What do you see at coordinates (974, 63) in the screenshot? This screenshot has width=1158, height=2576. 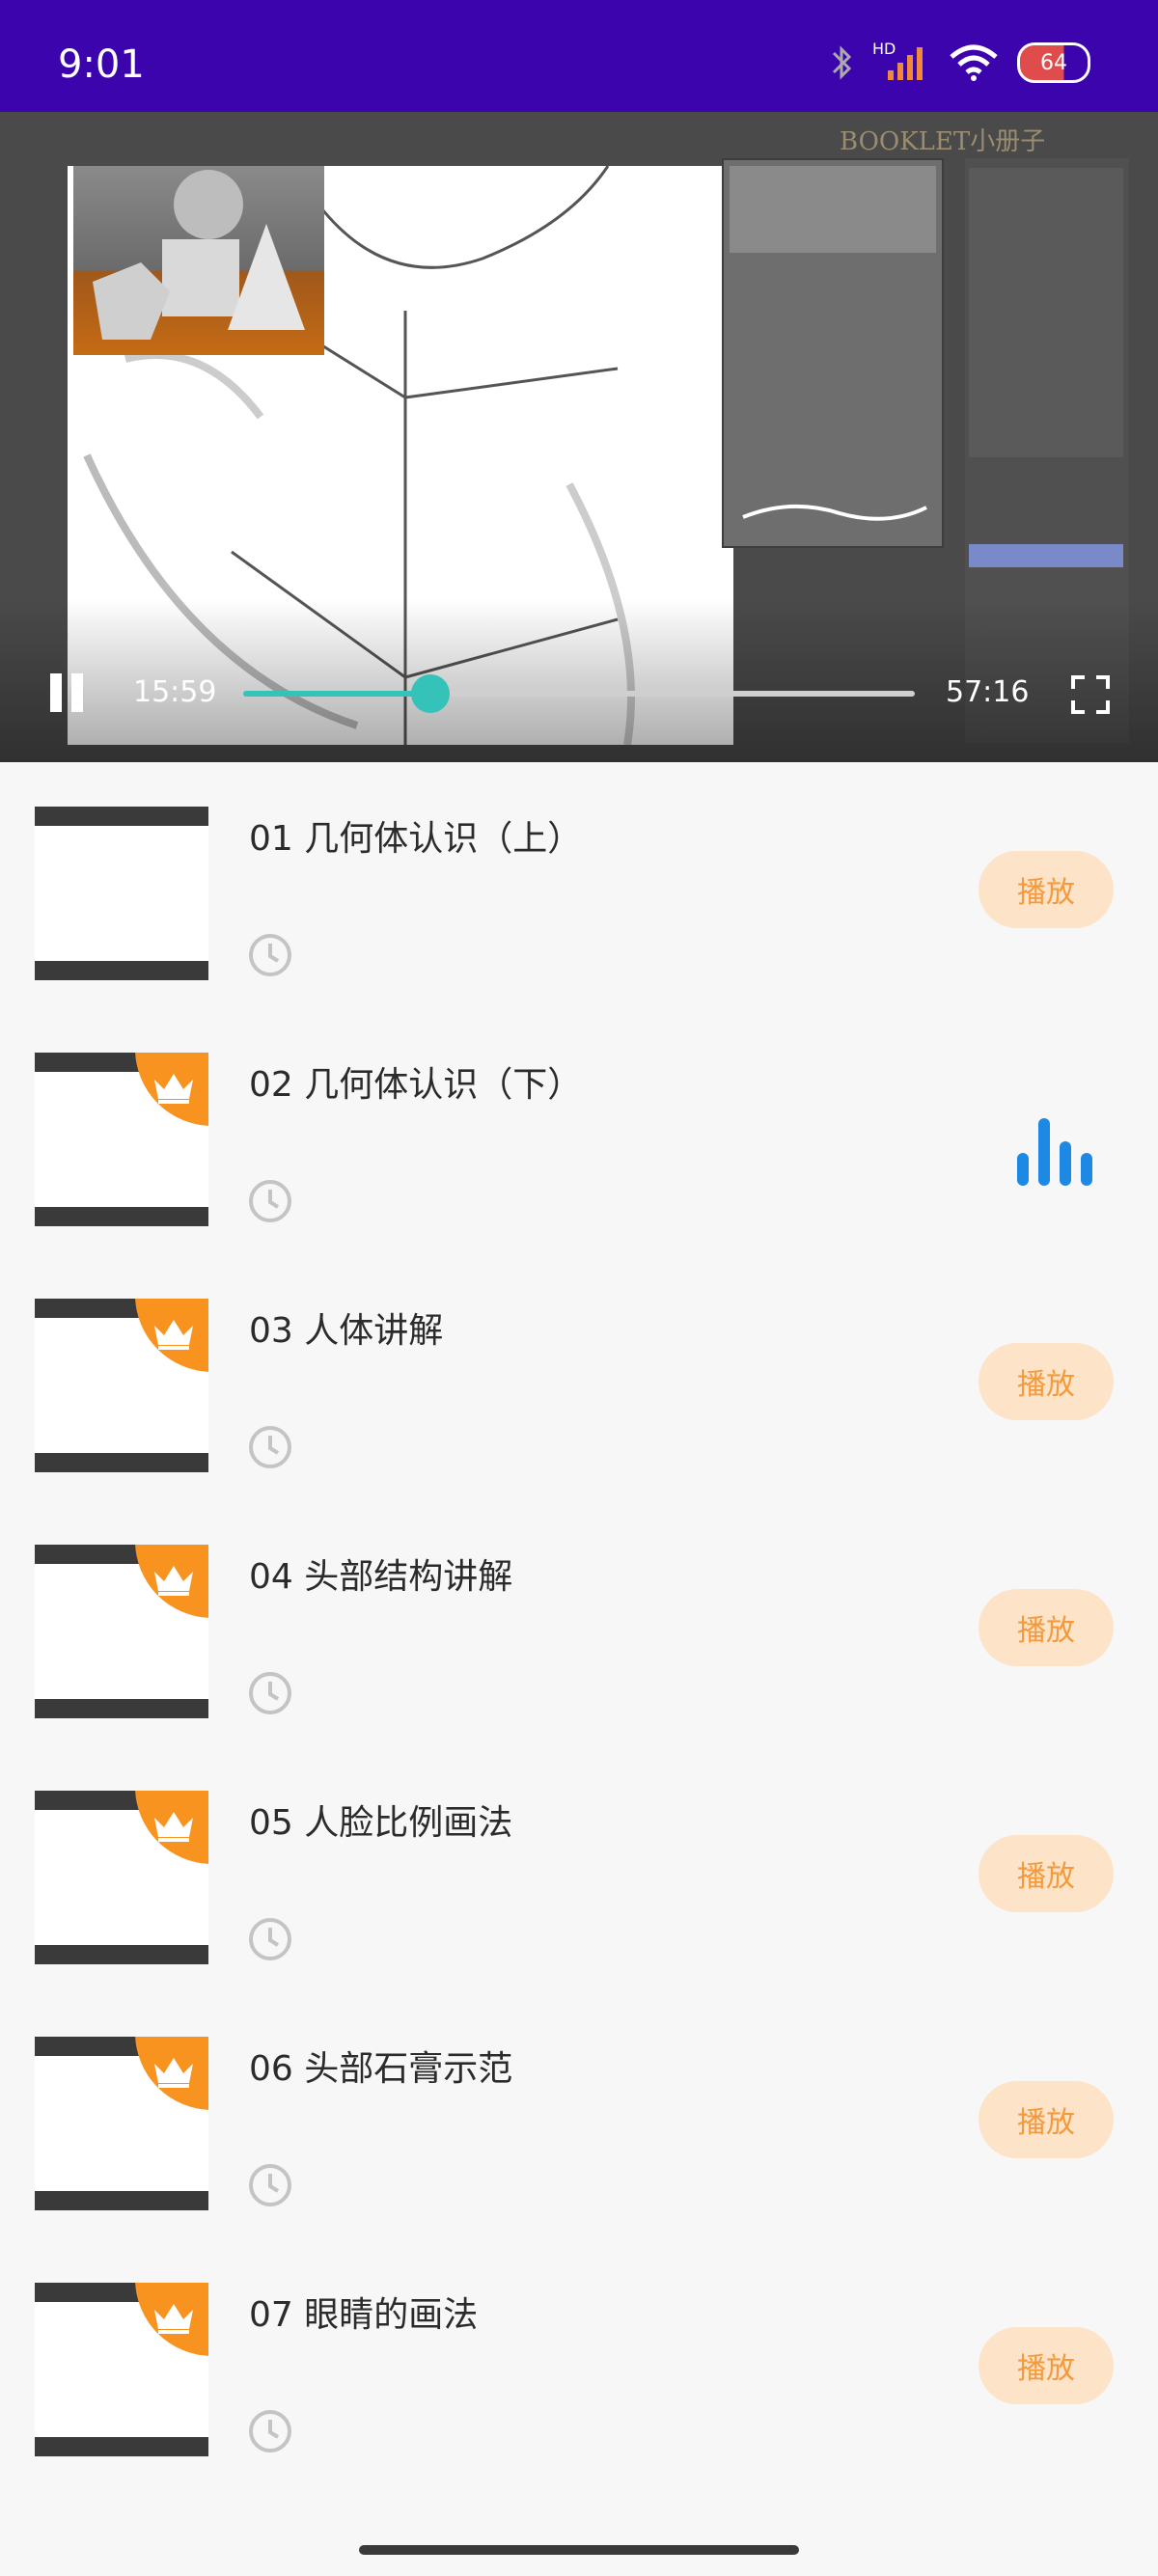 I see `wifi-icon` at bounding box center [974, 63].